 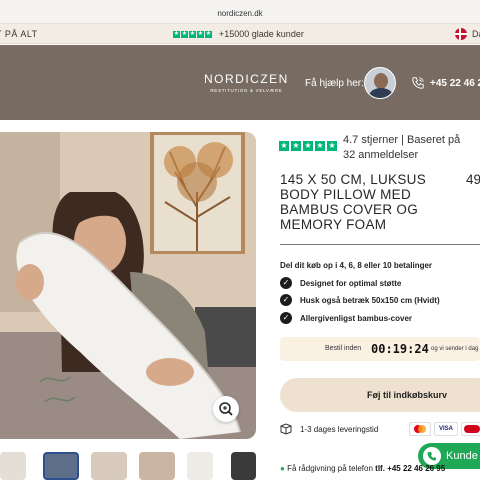 I want to click on browser-address-bar: nordiczen.dk, so click(x=240, y=12).